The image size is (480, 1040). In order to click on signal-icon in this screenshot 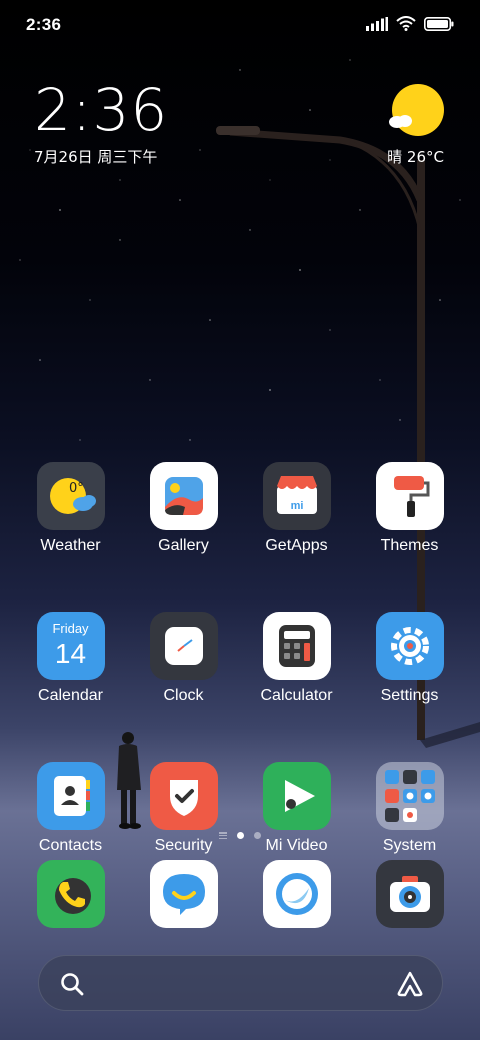, I will do `click(377, 23)`.